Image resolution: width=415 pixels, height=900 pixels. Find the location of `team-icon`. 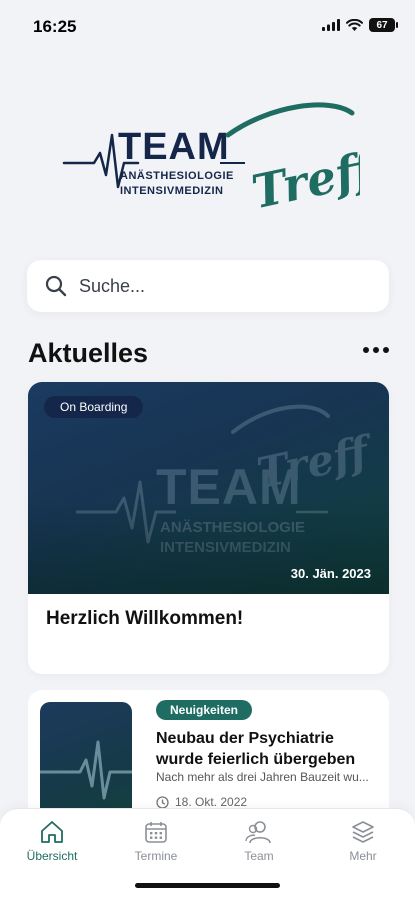

team-icon is located at coordinates (258, 832).